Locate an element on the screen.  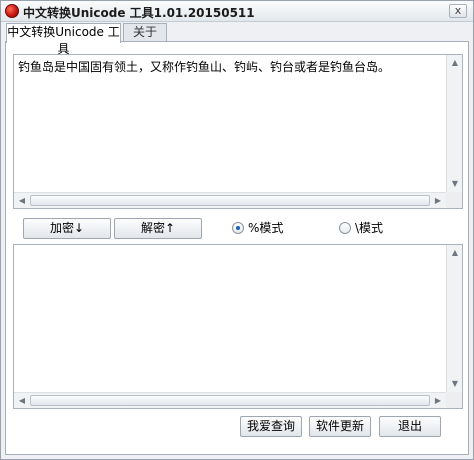
input-horizontal-scrollbar: ◀ ▶ is located at coordinates (230, 200).